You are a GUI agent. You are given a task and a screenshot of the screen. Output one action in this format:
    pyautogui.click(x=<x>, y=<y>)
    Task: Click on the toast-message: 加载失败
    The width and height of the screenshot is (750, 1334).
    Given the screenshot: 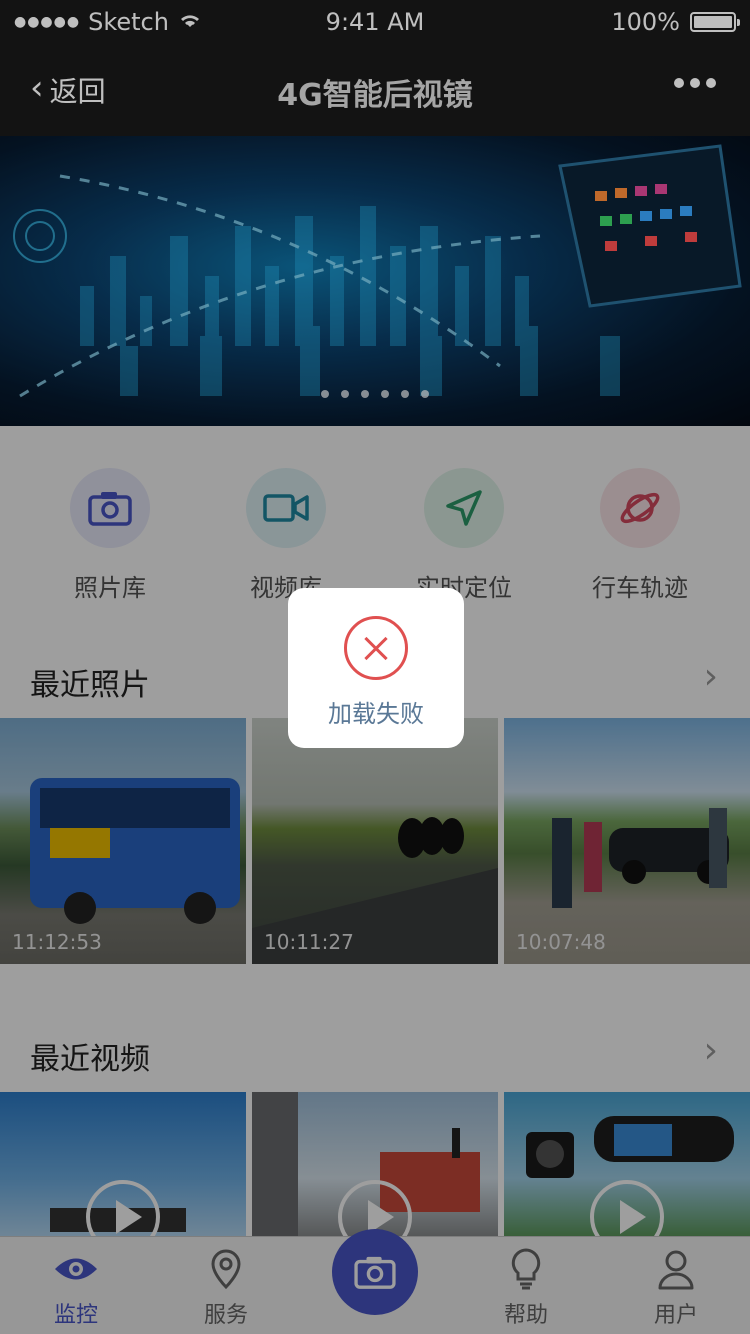 What is the action you would take?
    pyautogui.click(x=376, y=714)
    